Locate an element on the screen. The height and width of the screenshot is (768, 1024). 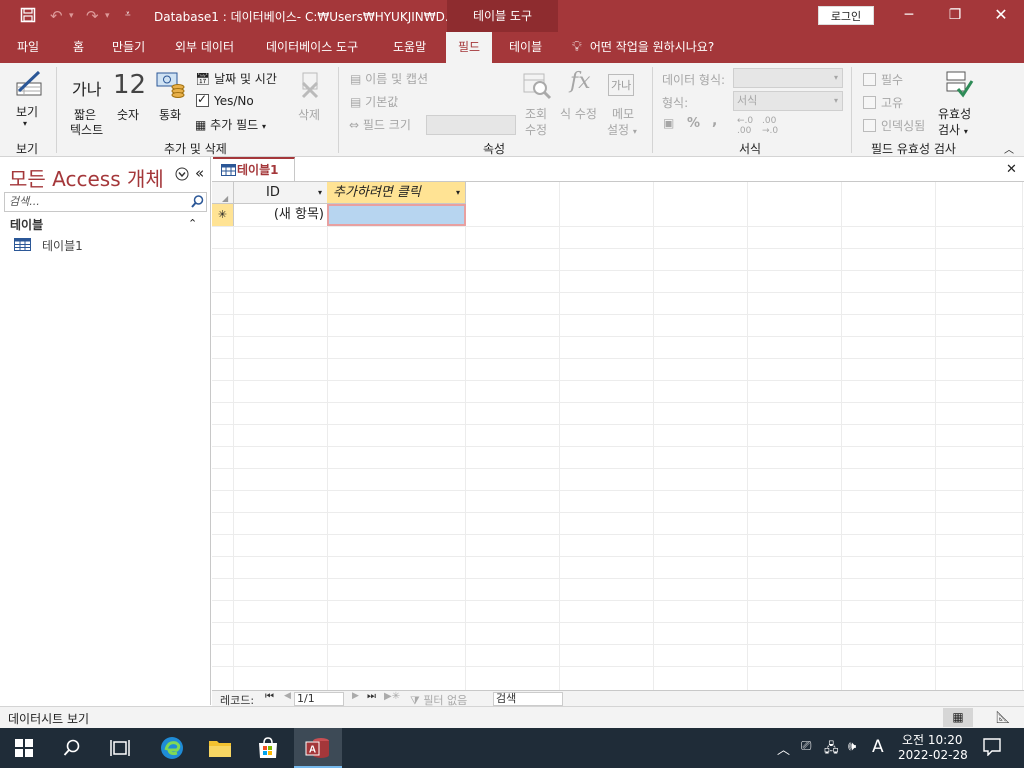
access-app-icon: A is located at coordinates (318, 748).